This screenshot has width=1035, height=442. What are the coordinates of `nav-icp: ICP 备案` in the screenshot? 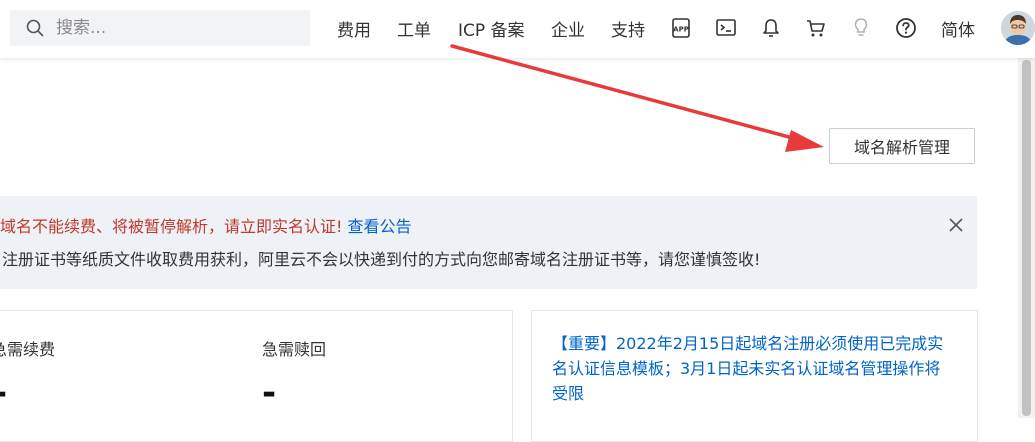 It's located at (491, 28).